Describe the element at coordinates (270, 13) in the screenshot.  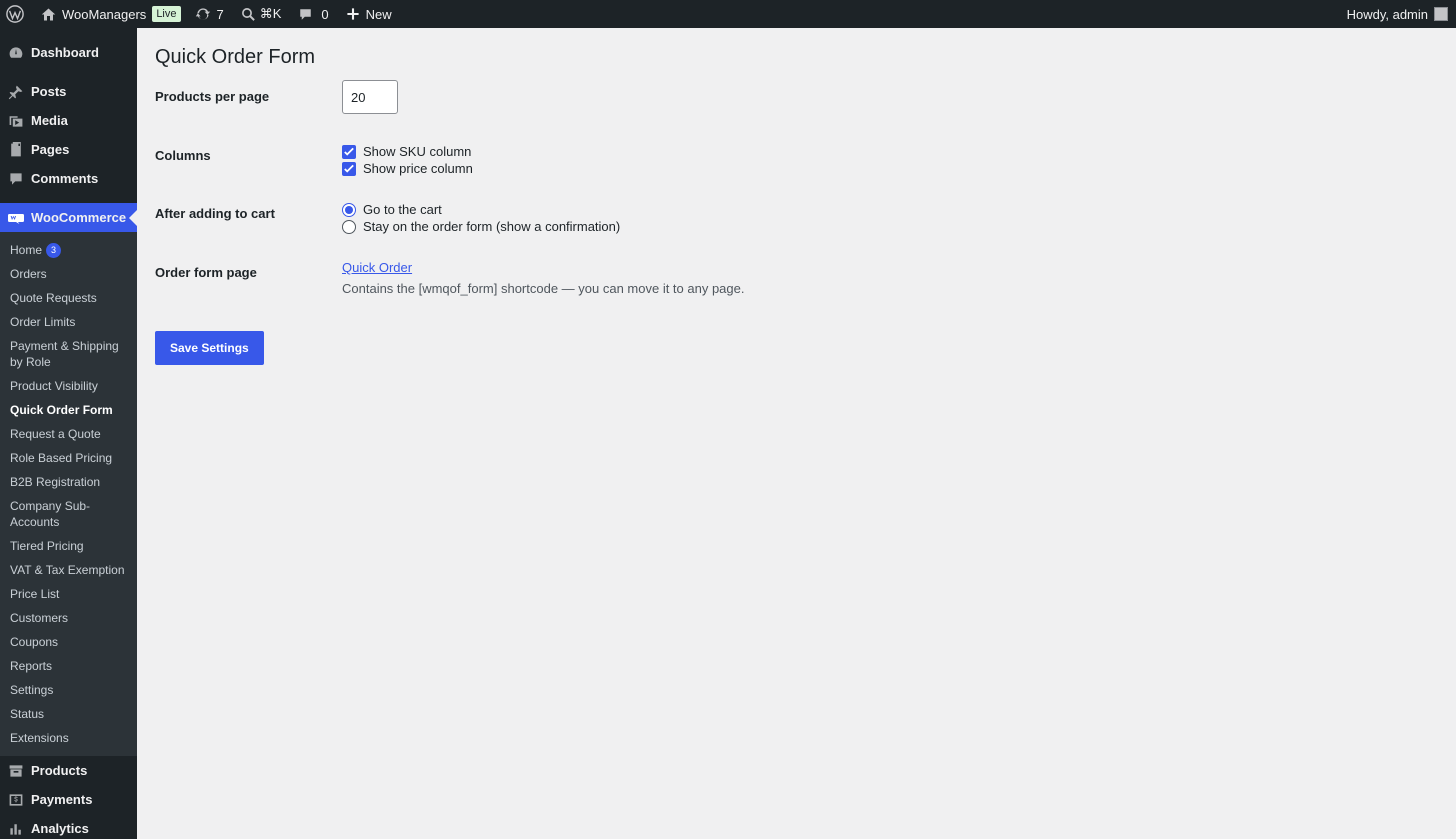
I see `search-shortcut: ⌘K` at that location.